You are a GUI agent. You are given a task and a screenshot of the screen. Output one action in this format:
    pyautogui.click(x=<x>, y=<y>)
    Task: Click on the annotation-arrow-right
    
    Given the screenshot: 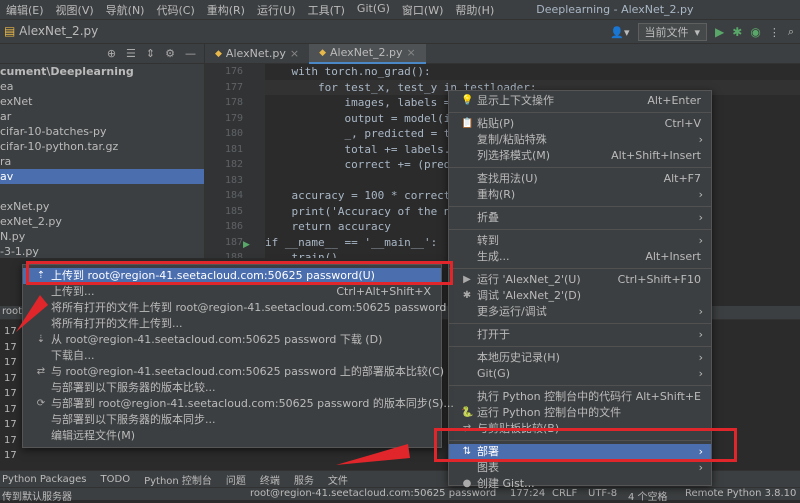 What is the action you would take?
    pyautogui.click(x=373, y=454)
    